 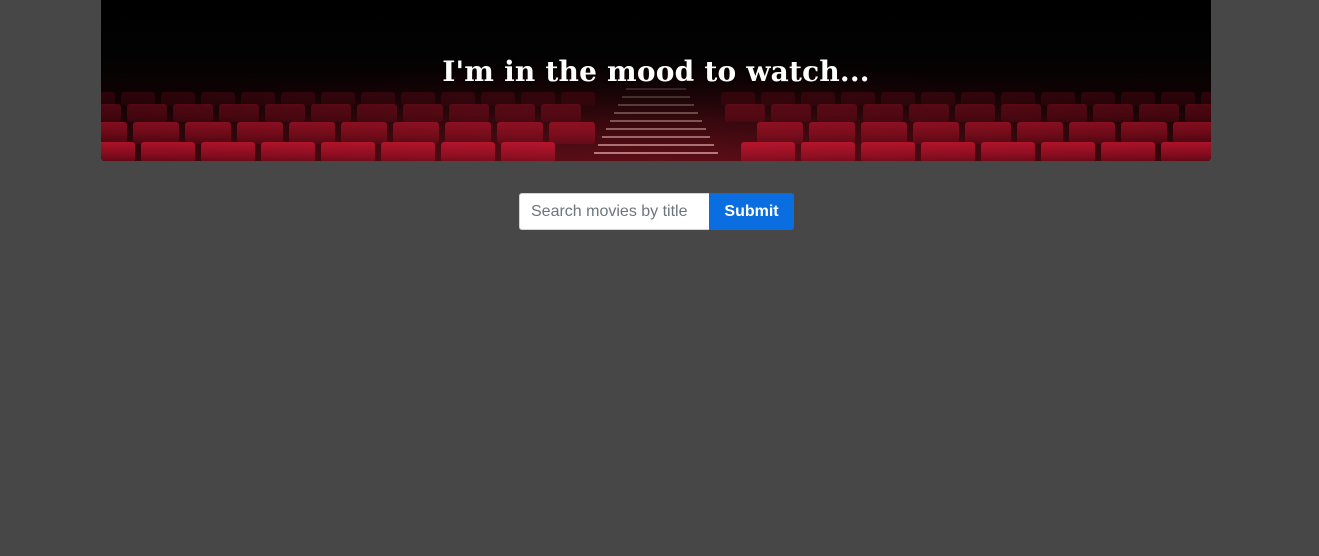 I want to click on search-input, so click(x=614, y=211).